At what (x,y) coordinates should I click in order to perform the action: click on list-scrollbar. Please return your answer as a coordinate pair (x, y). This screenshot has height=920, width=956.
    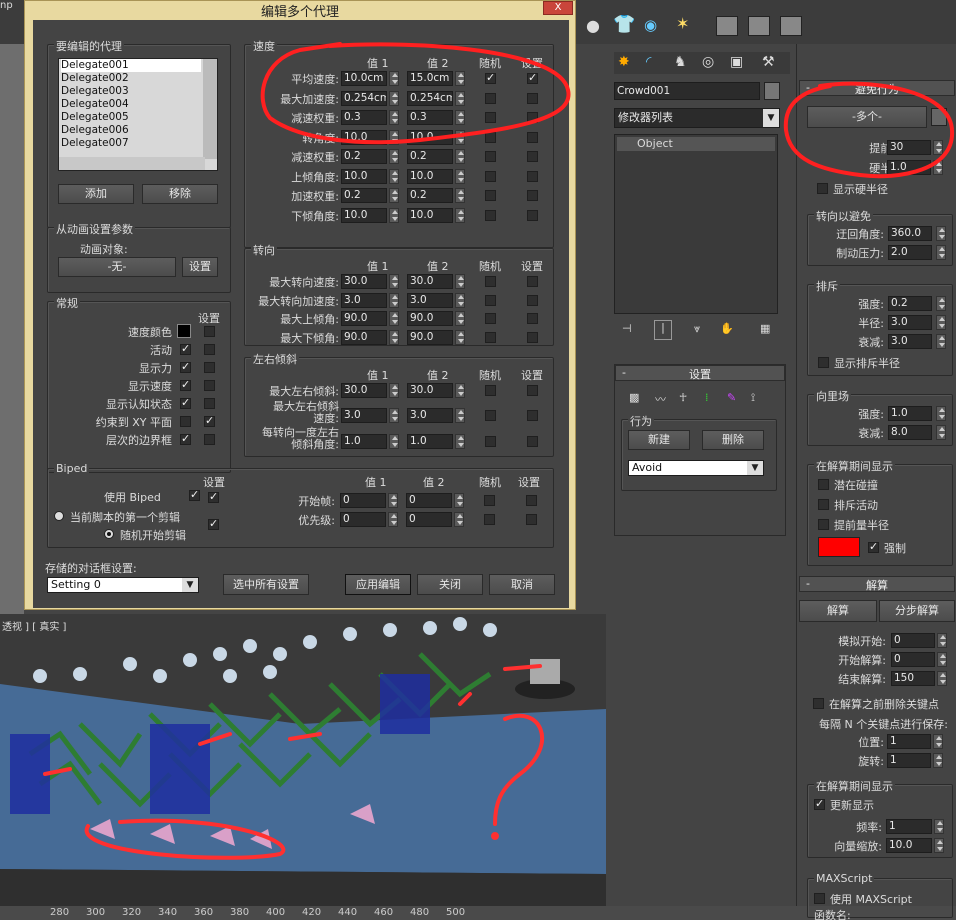
    Looking at the image, I should click on (210, 109).